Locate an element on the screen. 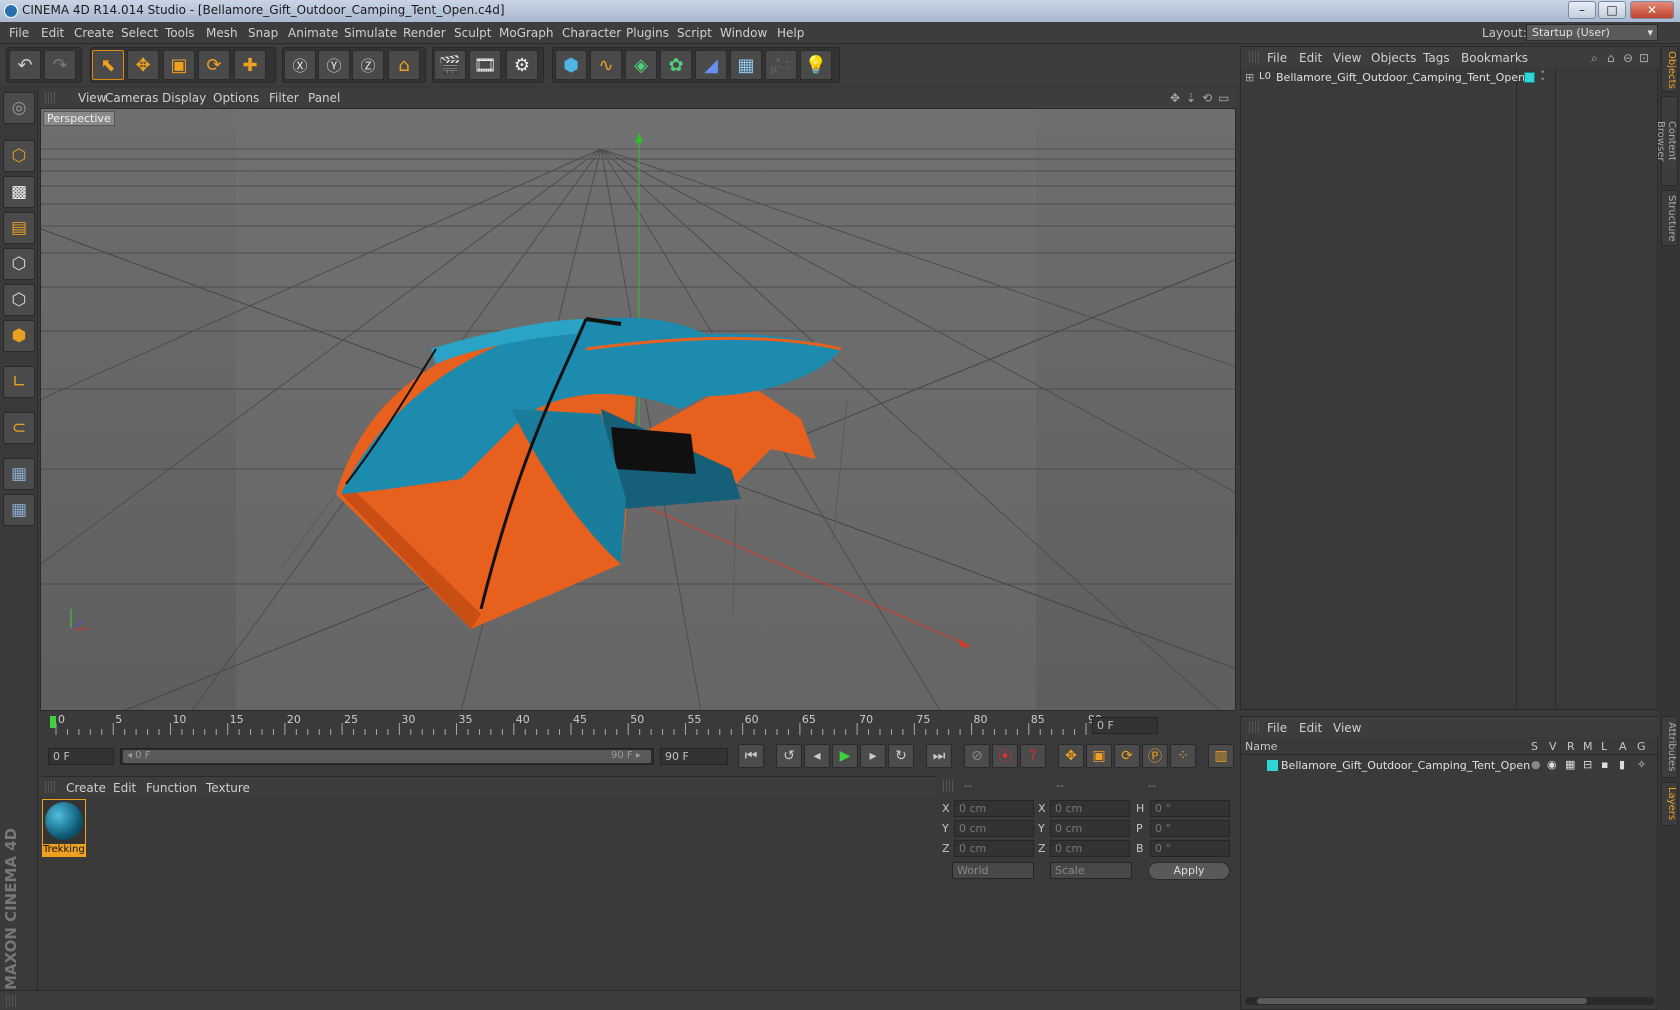  key-scale-icon: ▣ is located at coordinates (1099, 756).